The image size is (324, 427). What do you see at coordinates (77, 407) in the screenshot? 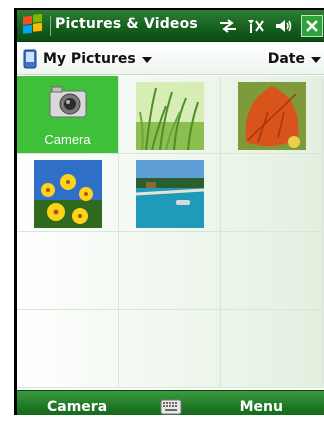
I see `left-softkey: Camera` at bounding box center [77, 407].